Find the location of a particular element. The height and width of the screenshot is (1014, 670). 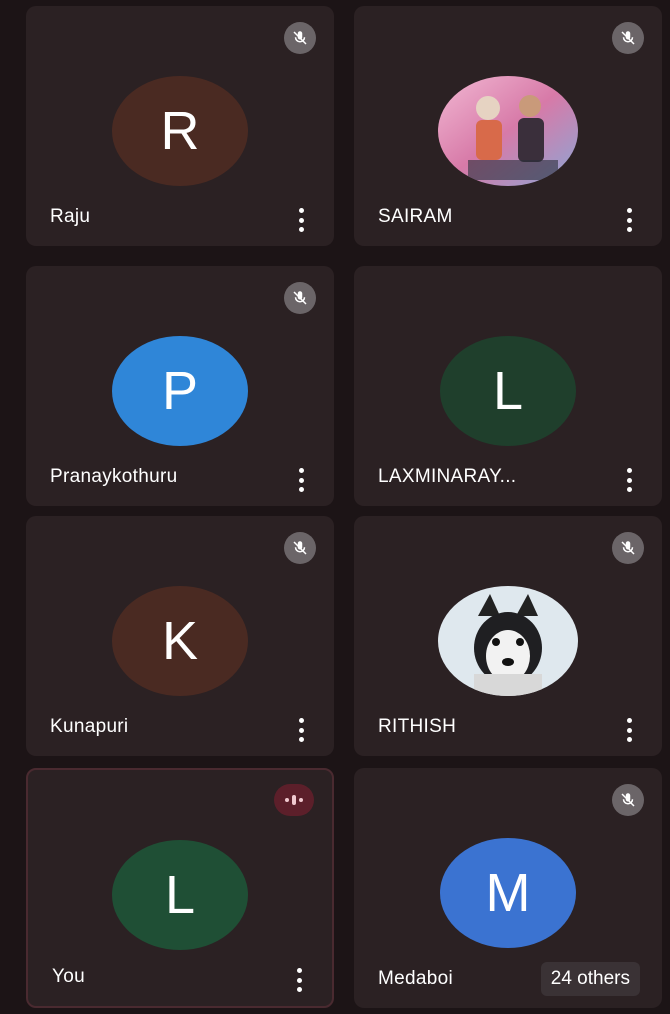

participant-tile-kunapuri: K Kunapuri is located at coordinates (180, 636).